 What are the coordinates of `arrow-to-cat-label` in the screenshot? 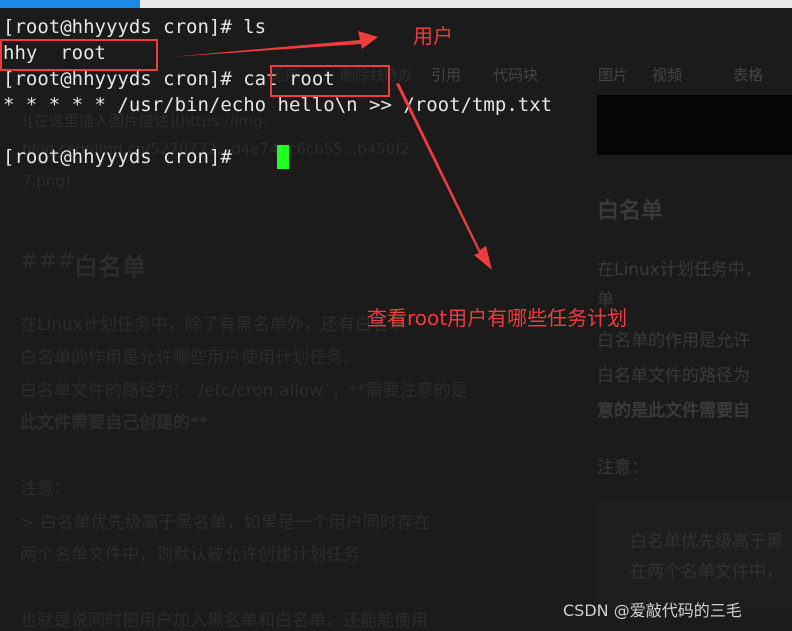 It's located at (444, 176).